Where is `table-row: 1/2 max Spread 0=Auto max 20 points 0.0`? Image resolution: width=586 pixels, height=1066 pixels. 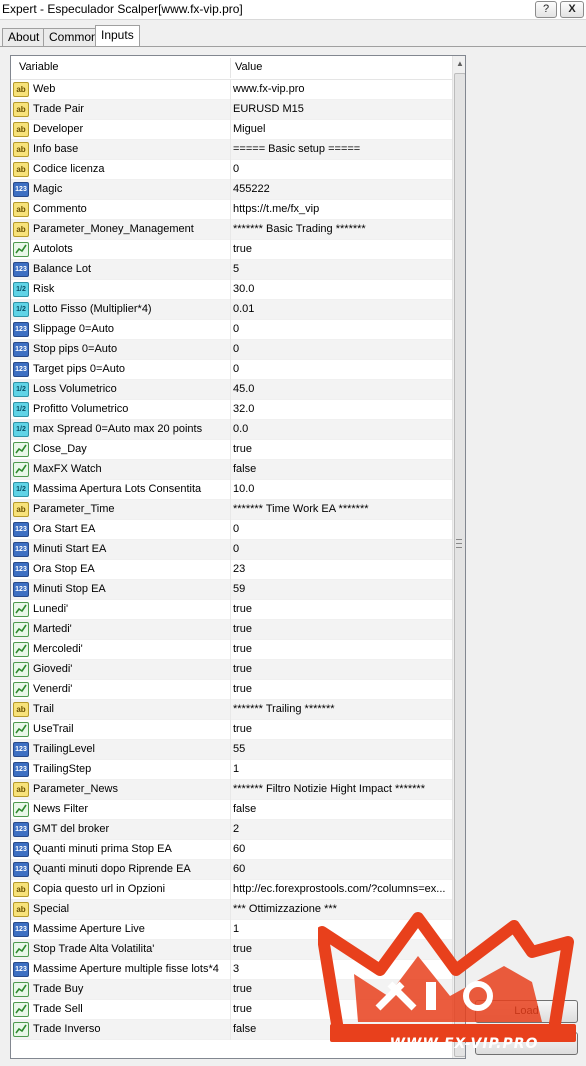 table-row: 1/2 max Spread 0=Auto max 20 points 0.0 is located at coordinates (231, 430).